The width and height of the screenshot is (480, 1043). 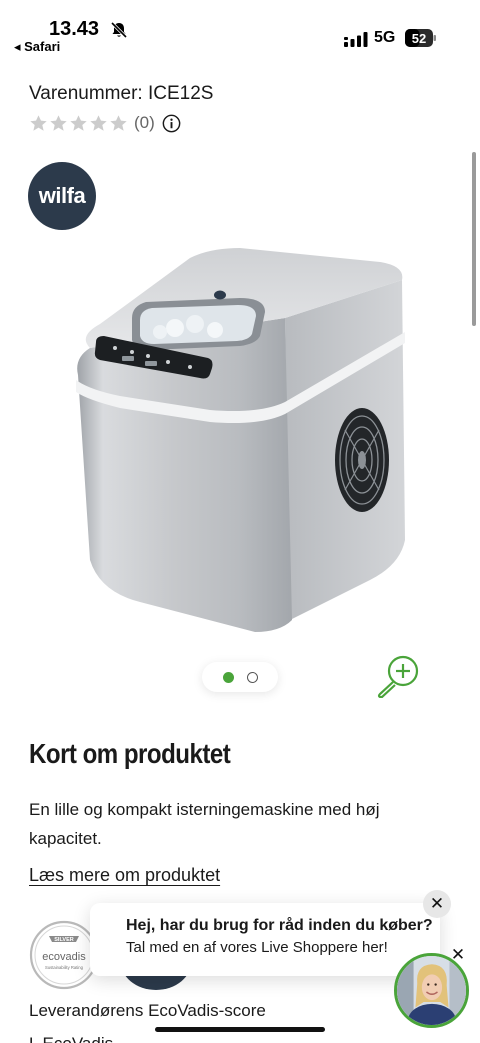 I want to click on rating-stars, so click(x=78, y=123).